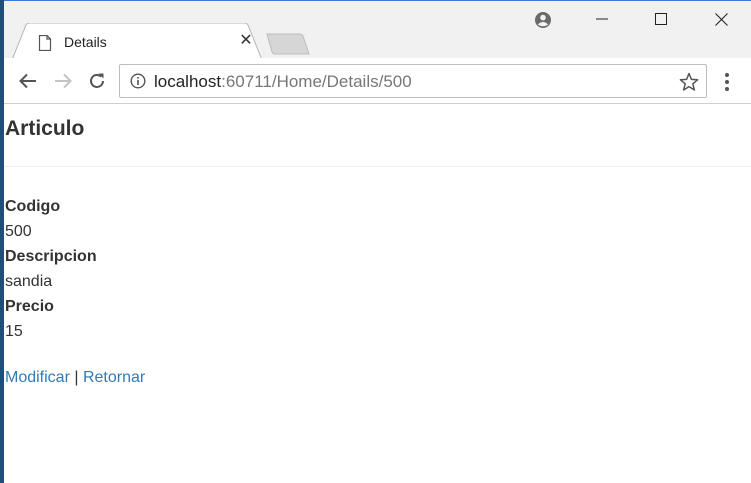 The height and width of the screenshot is (483, 751). Describe the element at coordinates (14, 331) in the screenshot. I see `precio-value: 15` at that location.